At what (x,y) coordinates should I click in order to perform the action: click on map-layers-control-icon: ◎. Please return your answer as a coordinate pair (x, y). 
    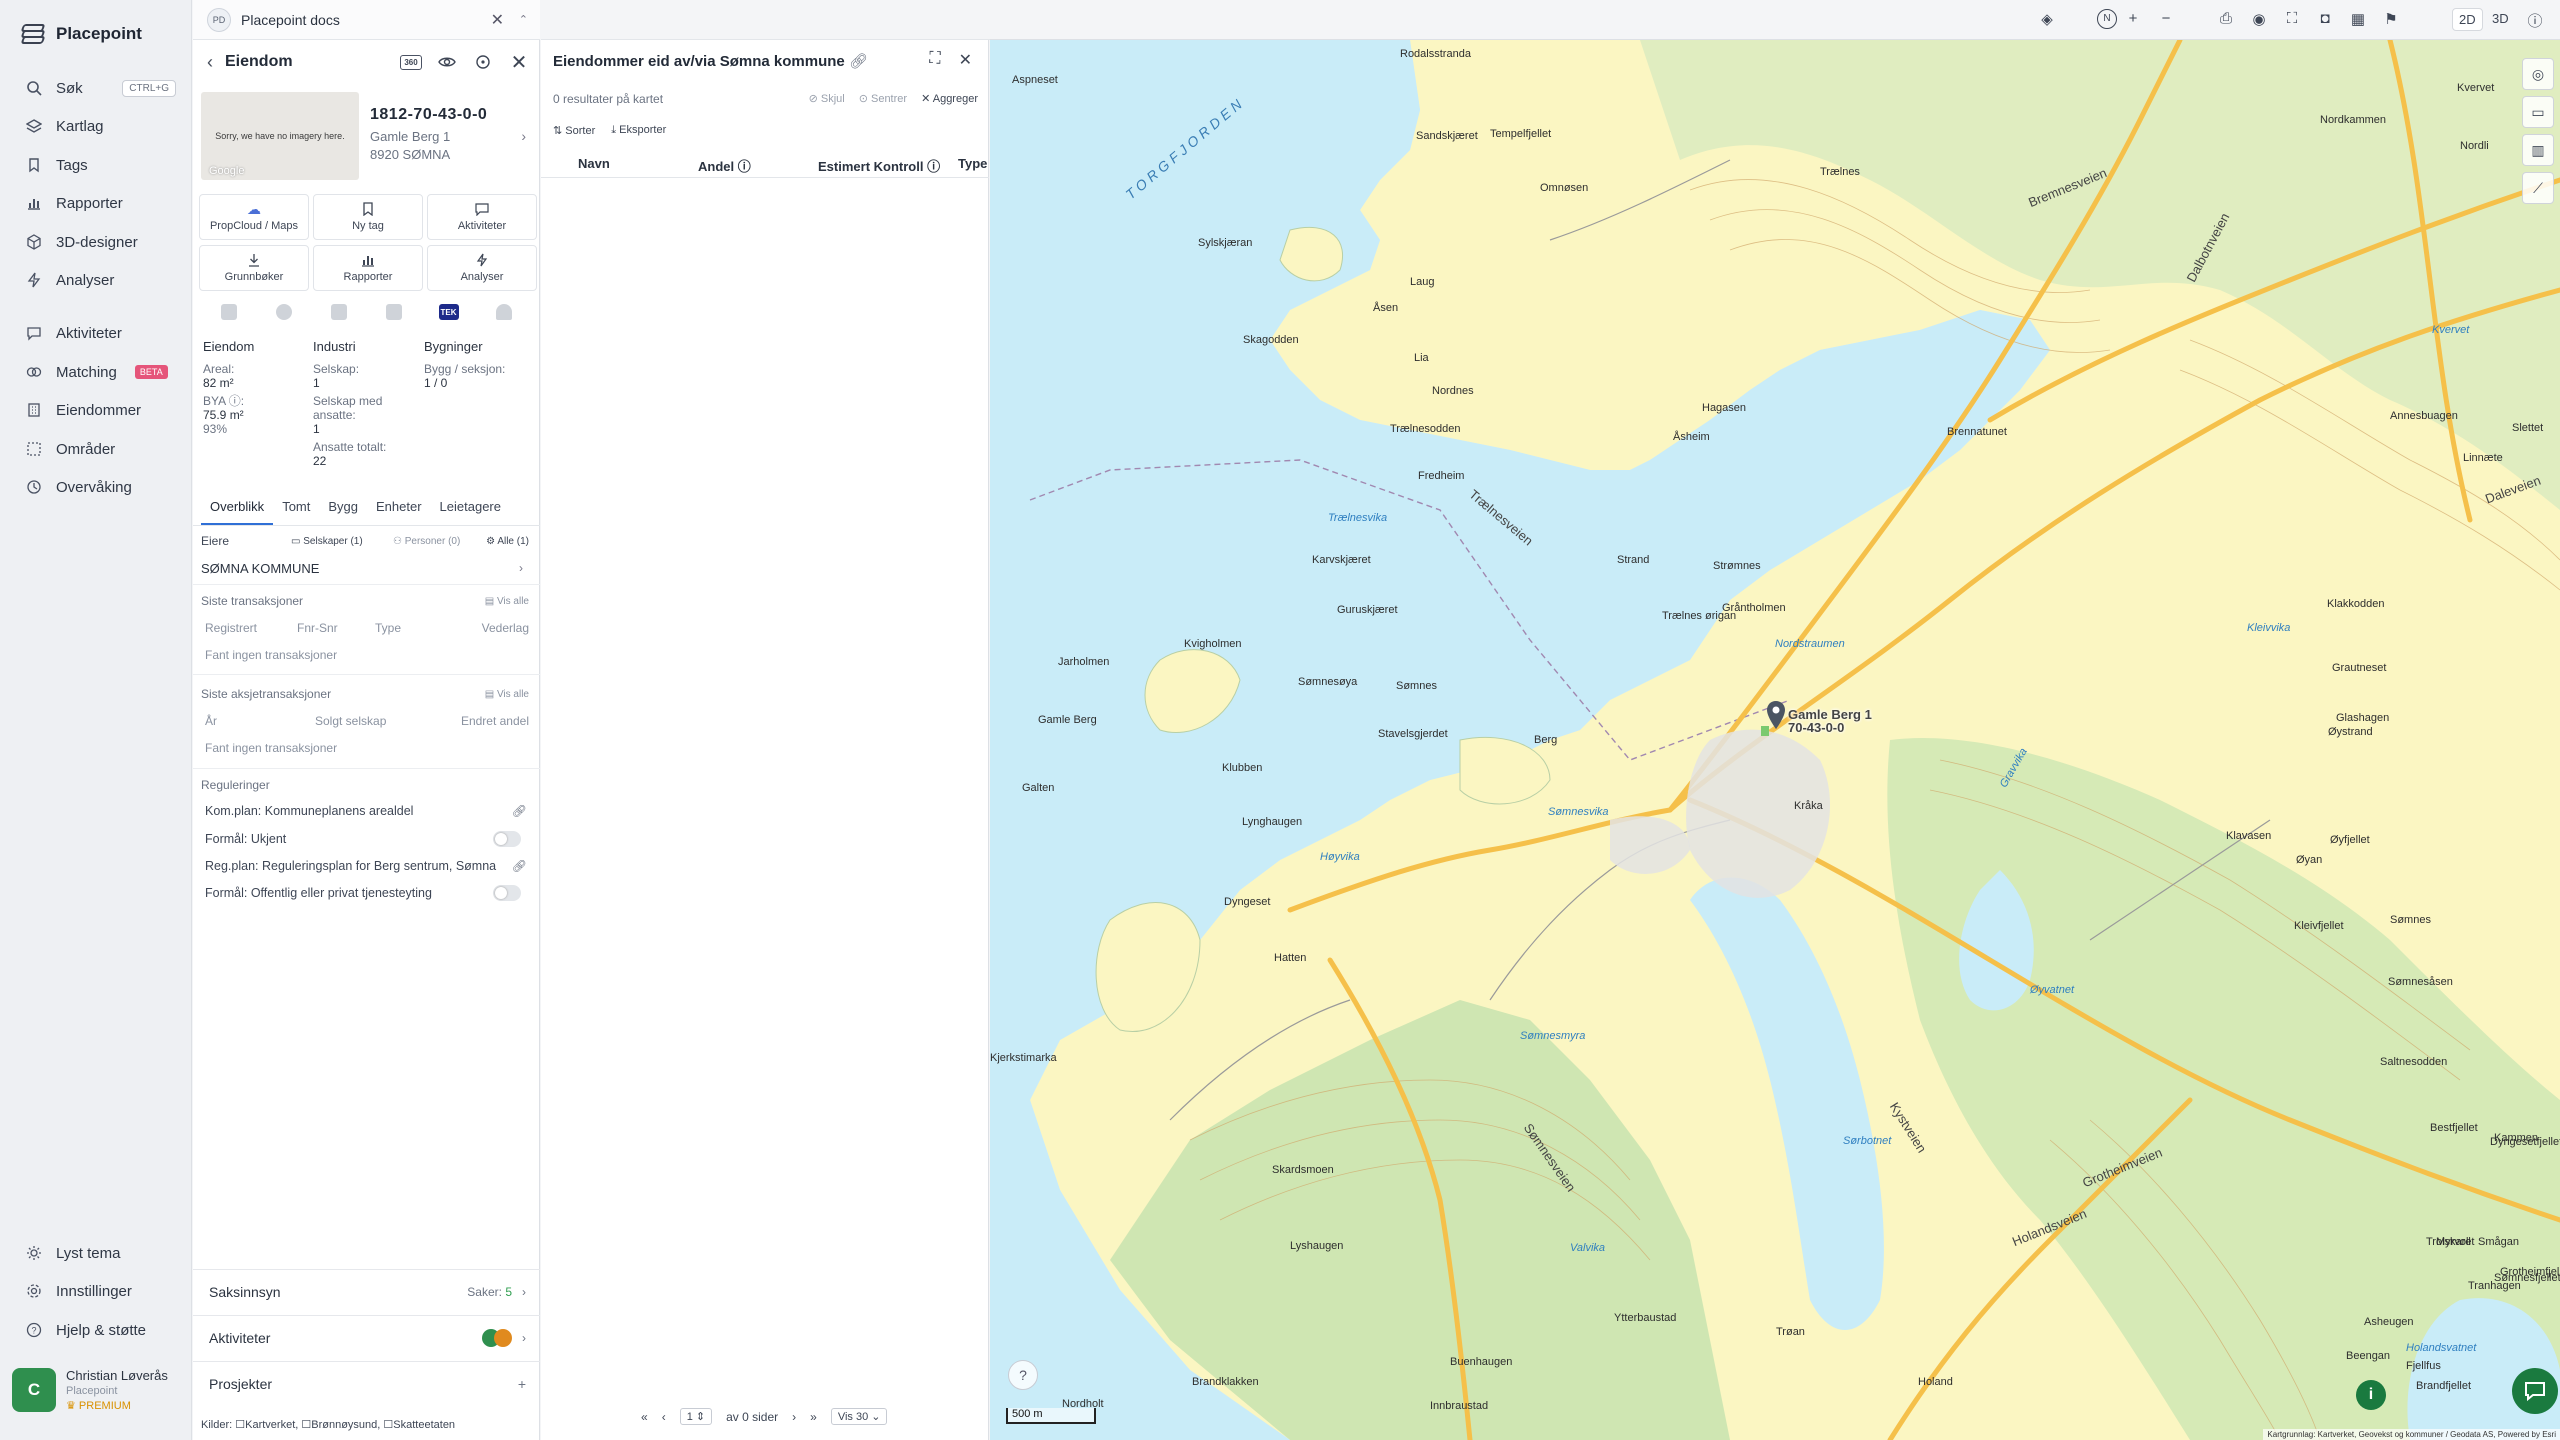
    Looking at the image, I should click on (2538, 74).